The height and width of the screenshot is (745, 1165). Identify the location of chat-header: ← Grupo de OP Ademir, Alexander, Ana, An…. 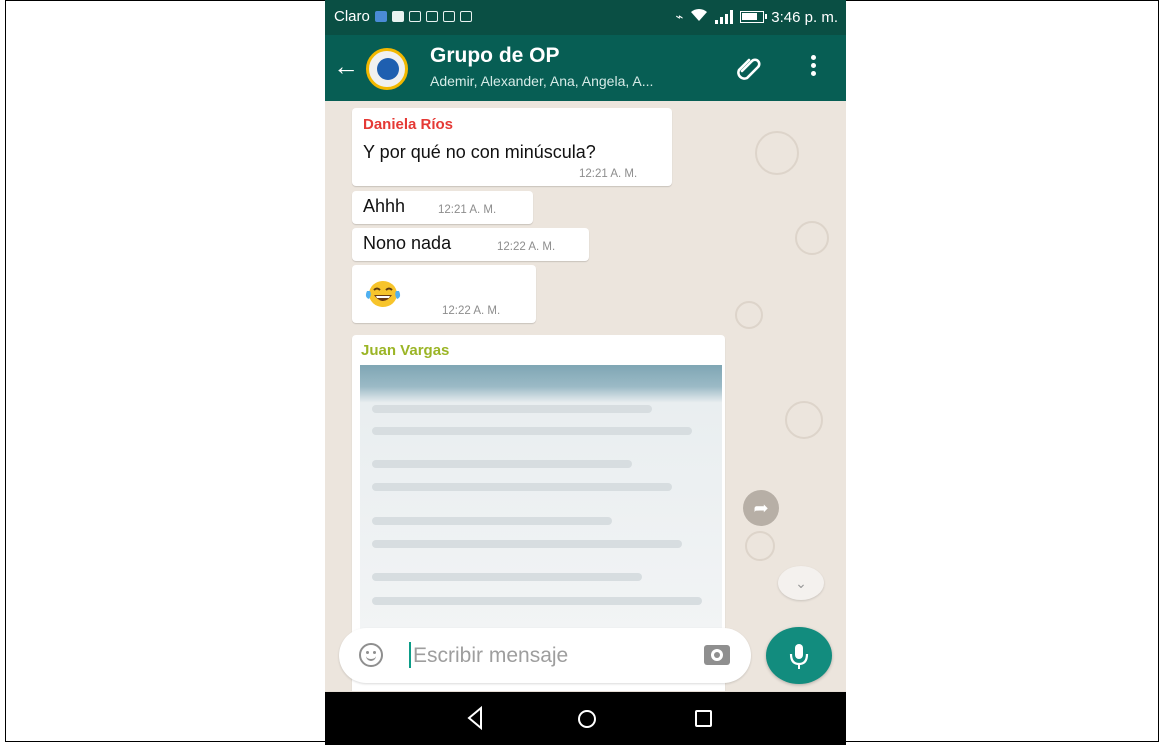
(585, 68).